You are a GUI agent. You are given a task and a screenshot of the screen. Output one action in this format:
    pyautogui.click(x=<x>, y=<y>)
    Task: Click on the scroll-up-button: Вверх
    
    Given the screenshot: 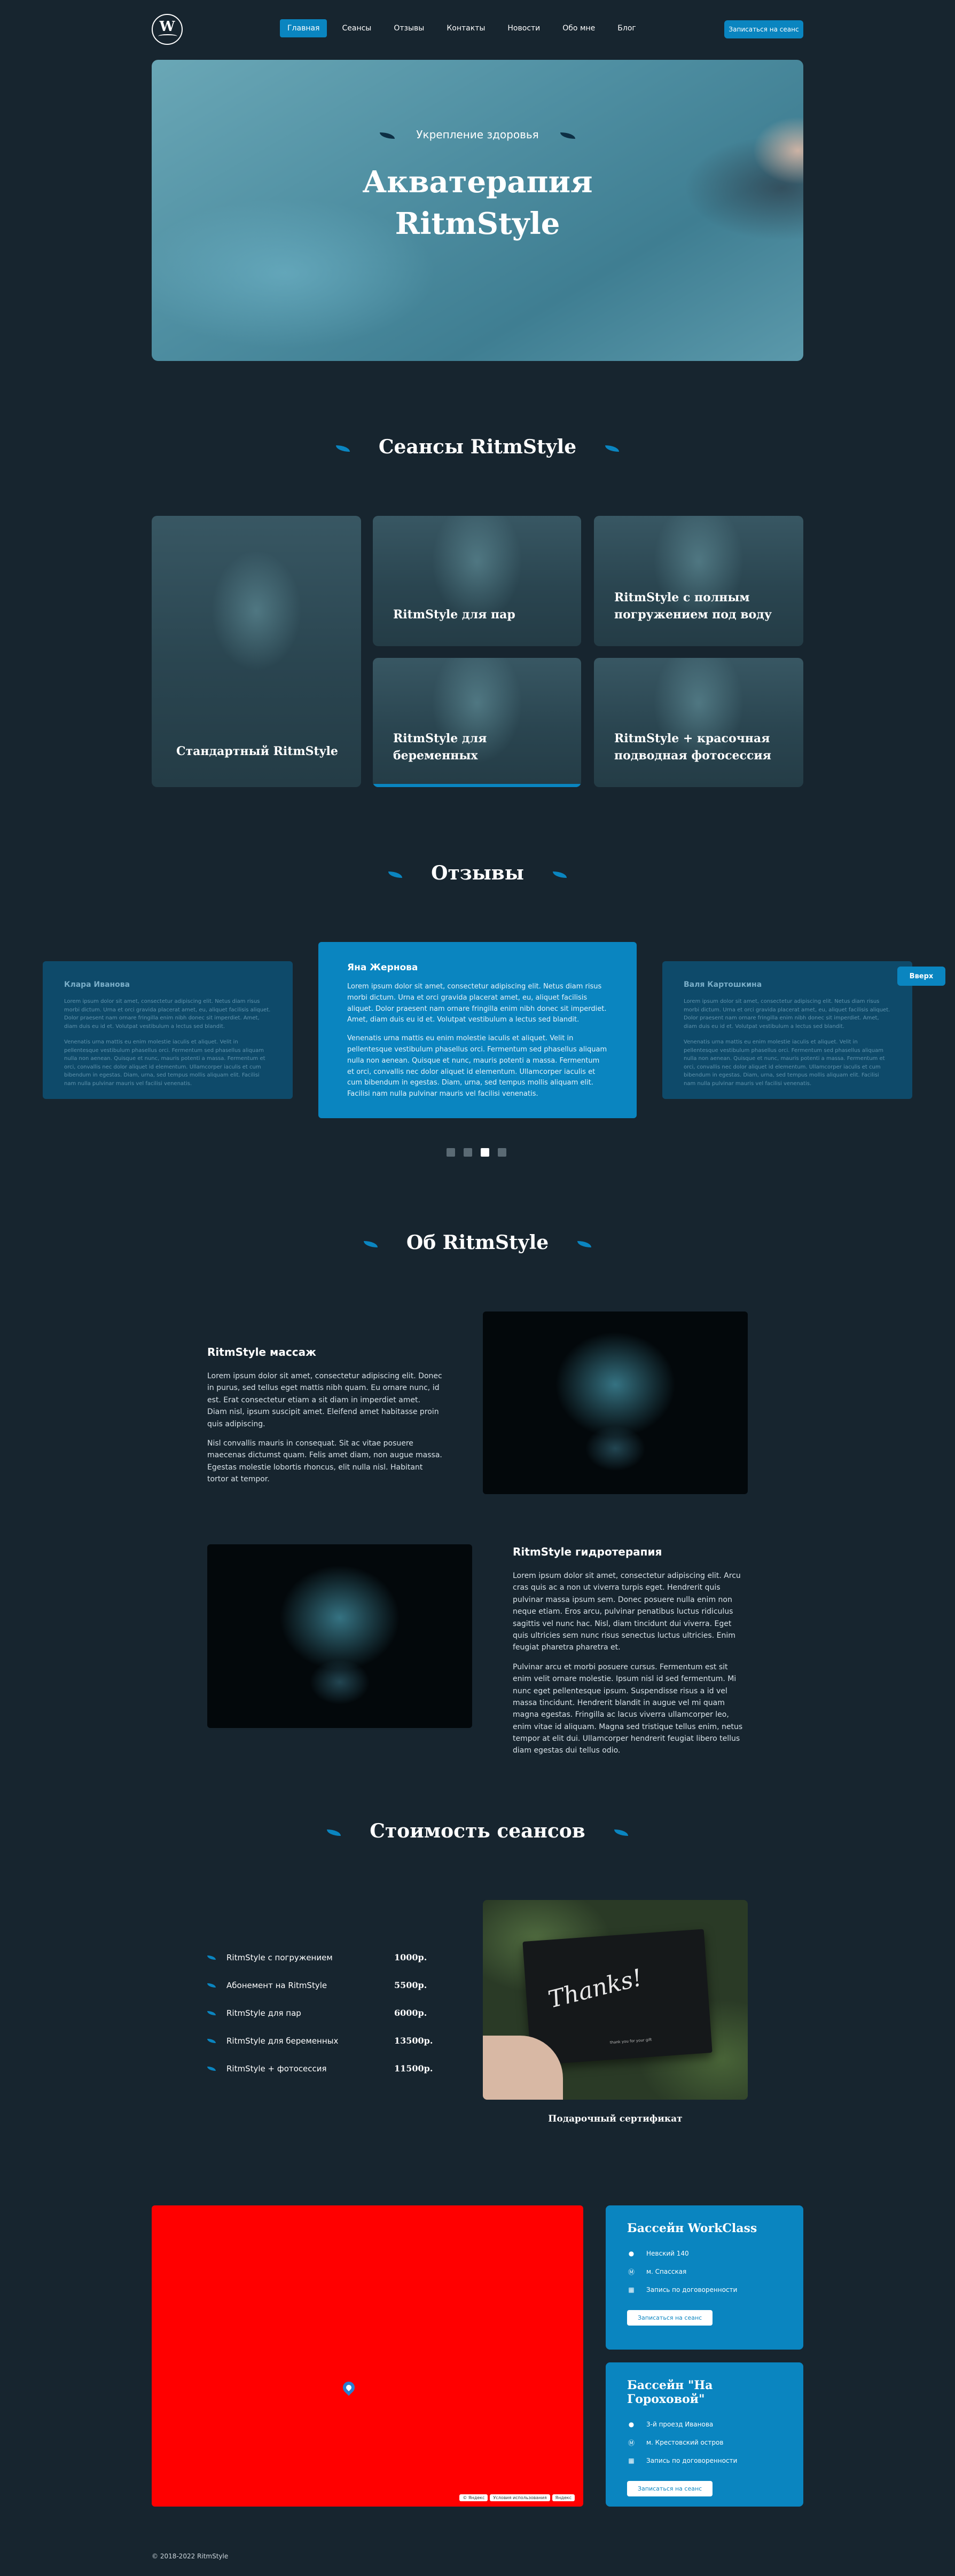 What is the action you would take?
    pyautogui.click(x=921, y=977)
    